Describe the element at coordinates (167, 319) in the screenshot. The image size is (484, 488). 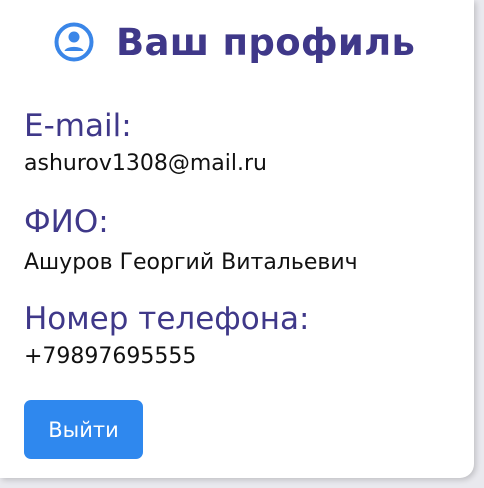
I see `phone-label: Номер телефона:` at that location.